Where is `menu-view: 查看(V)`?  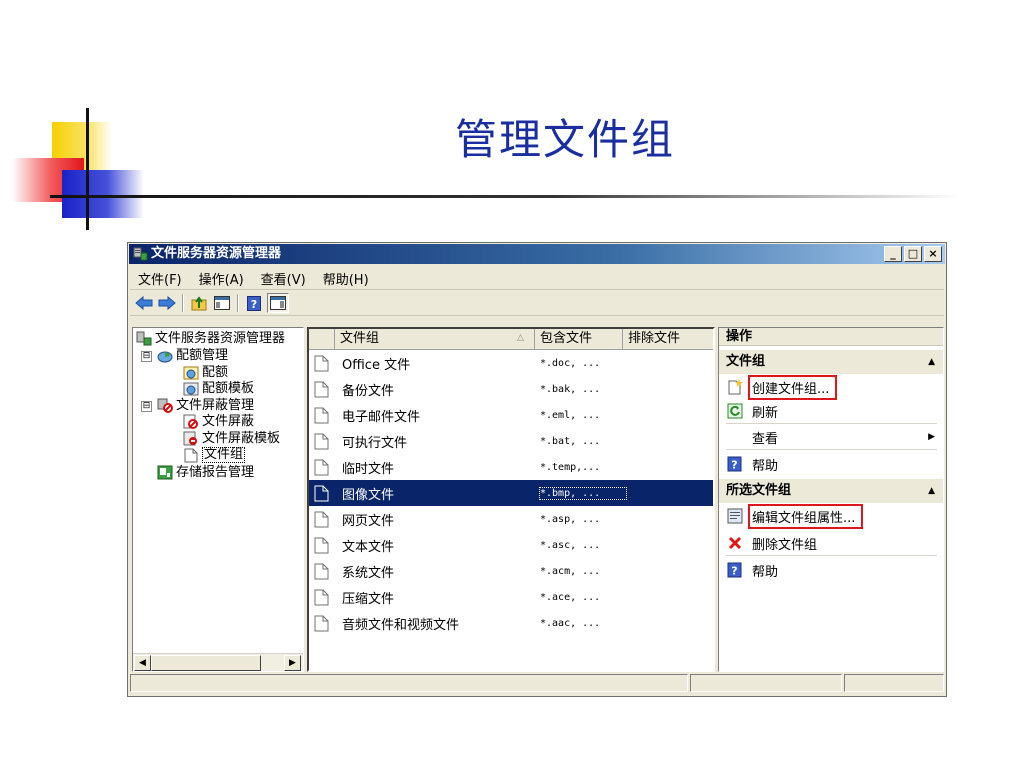
menu-view: 查看(V) is located at coordinates (284, 278).